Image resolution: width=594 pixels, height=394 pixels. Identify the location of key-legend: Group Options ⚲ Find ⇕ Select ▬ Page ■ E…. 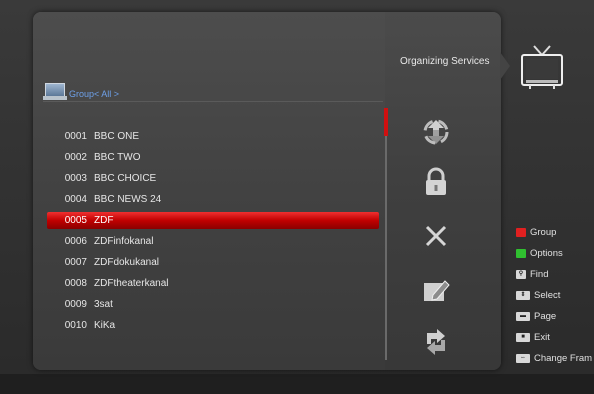
(554, 295).